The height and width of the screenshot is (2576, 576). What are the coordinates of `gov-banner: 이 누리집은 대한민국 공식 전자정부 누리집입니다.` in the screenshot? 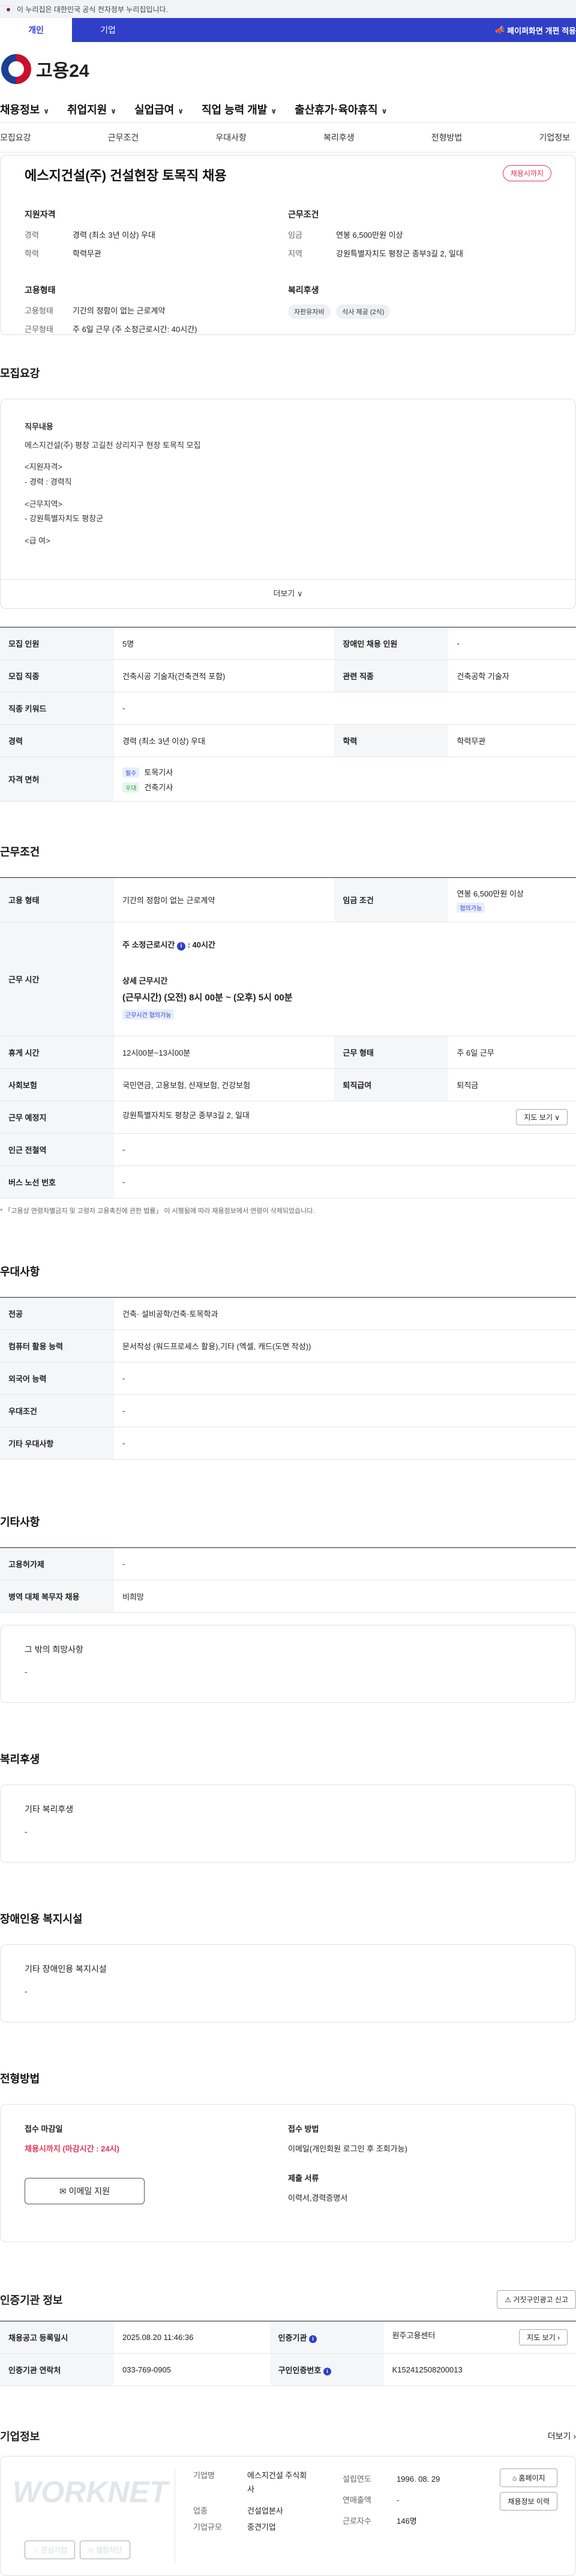 It's located at (288, 9).